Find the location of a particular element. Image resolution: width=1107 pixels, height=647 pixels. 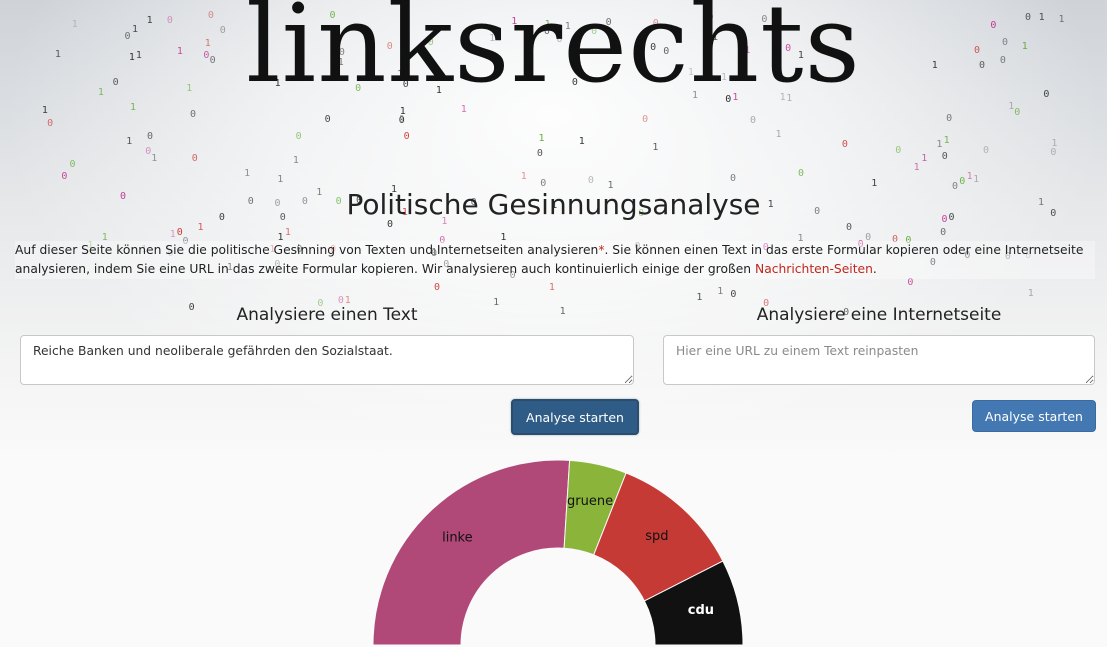

url-form-heading: Analysiere eine Internetseite is located at coordinates (879, 315).